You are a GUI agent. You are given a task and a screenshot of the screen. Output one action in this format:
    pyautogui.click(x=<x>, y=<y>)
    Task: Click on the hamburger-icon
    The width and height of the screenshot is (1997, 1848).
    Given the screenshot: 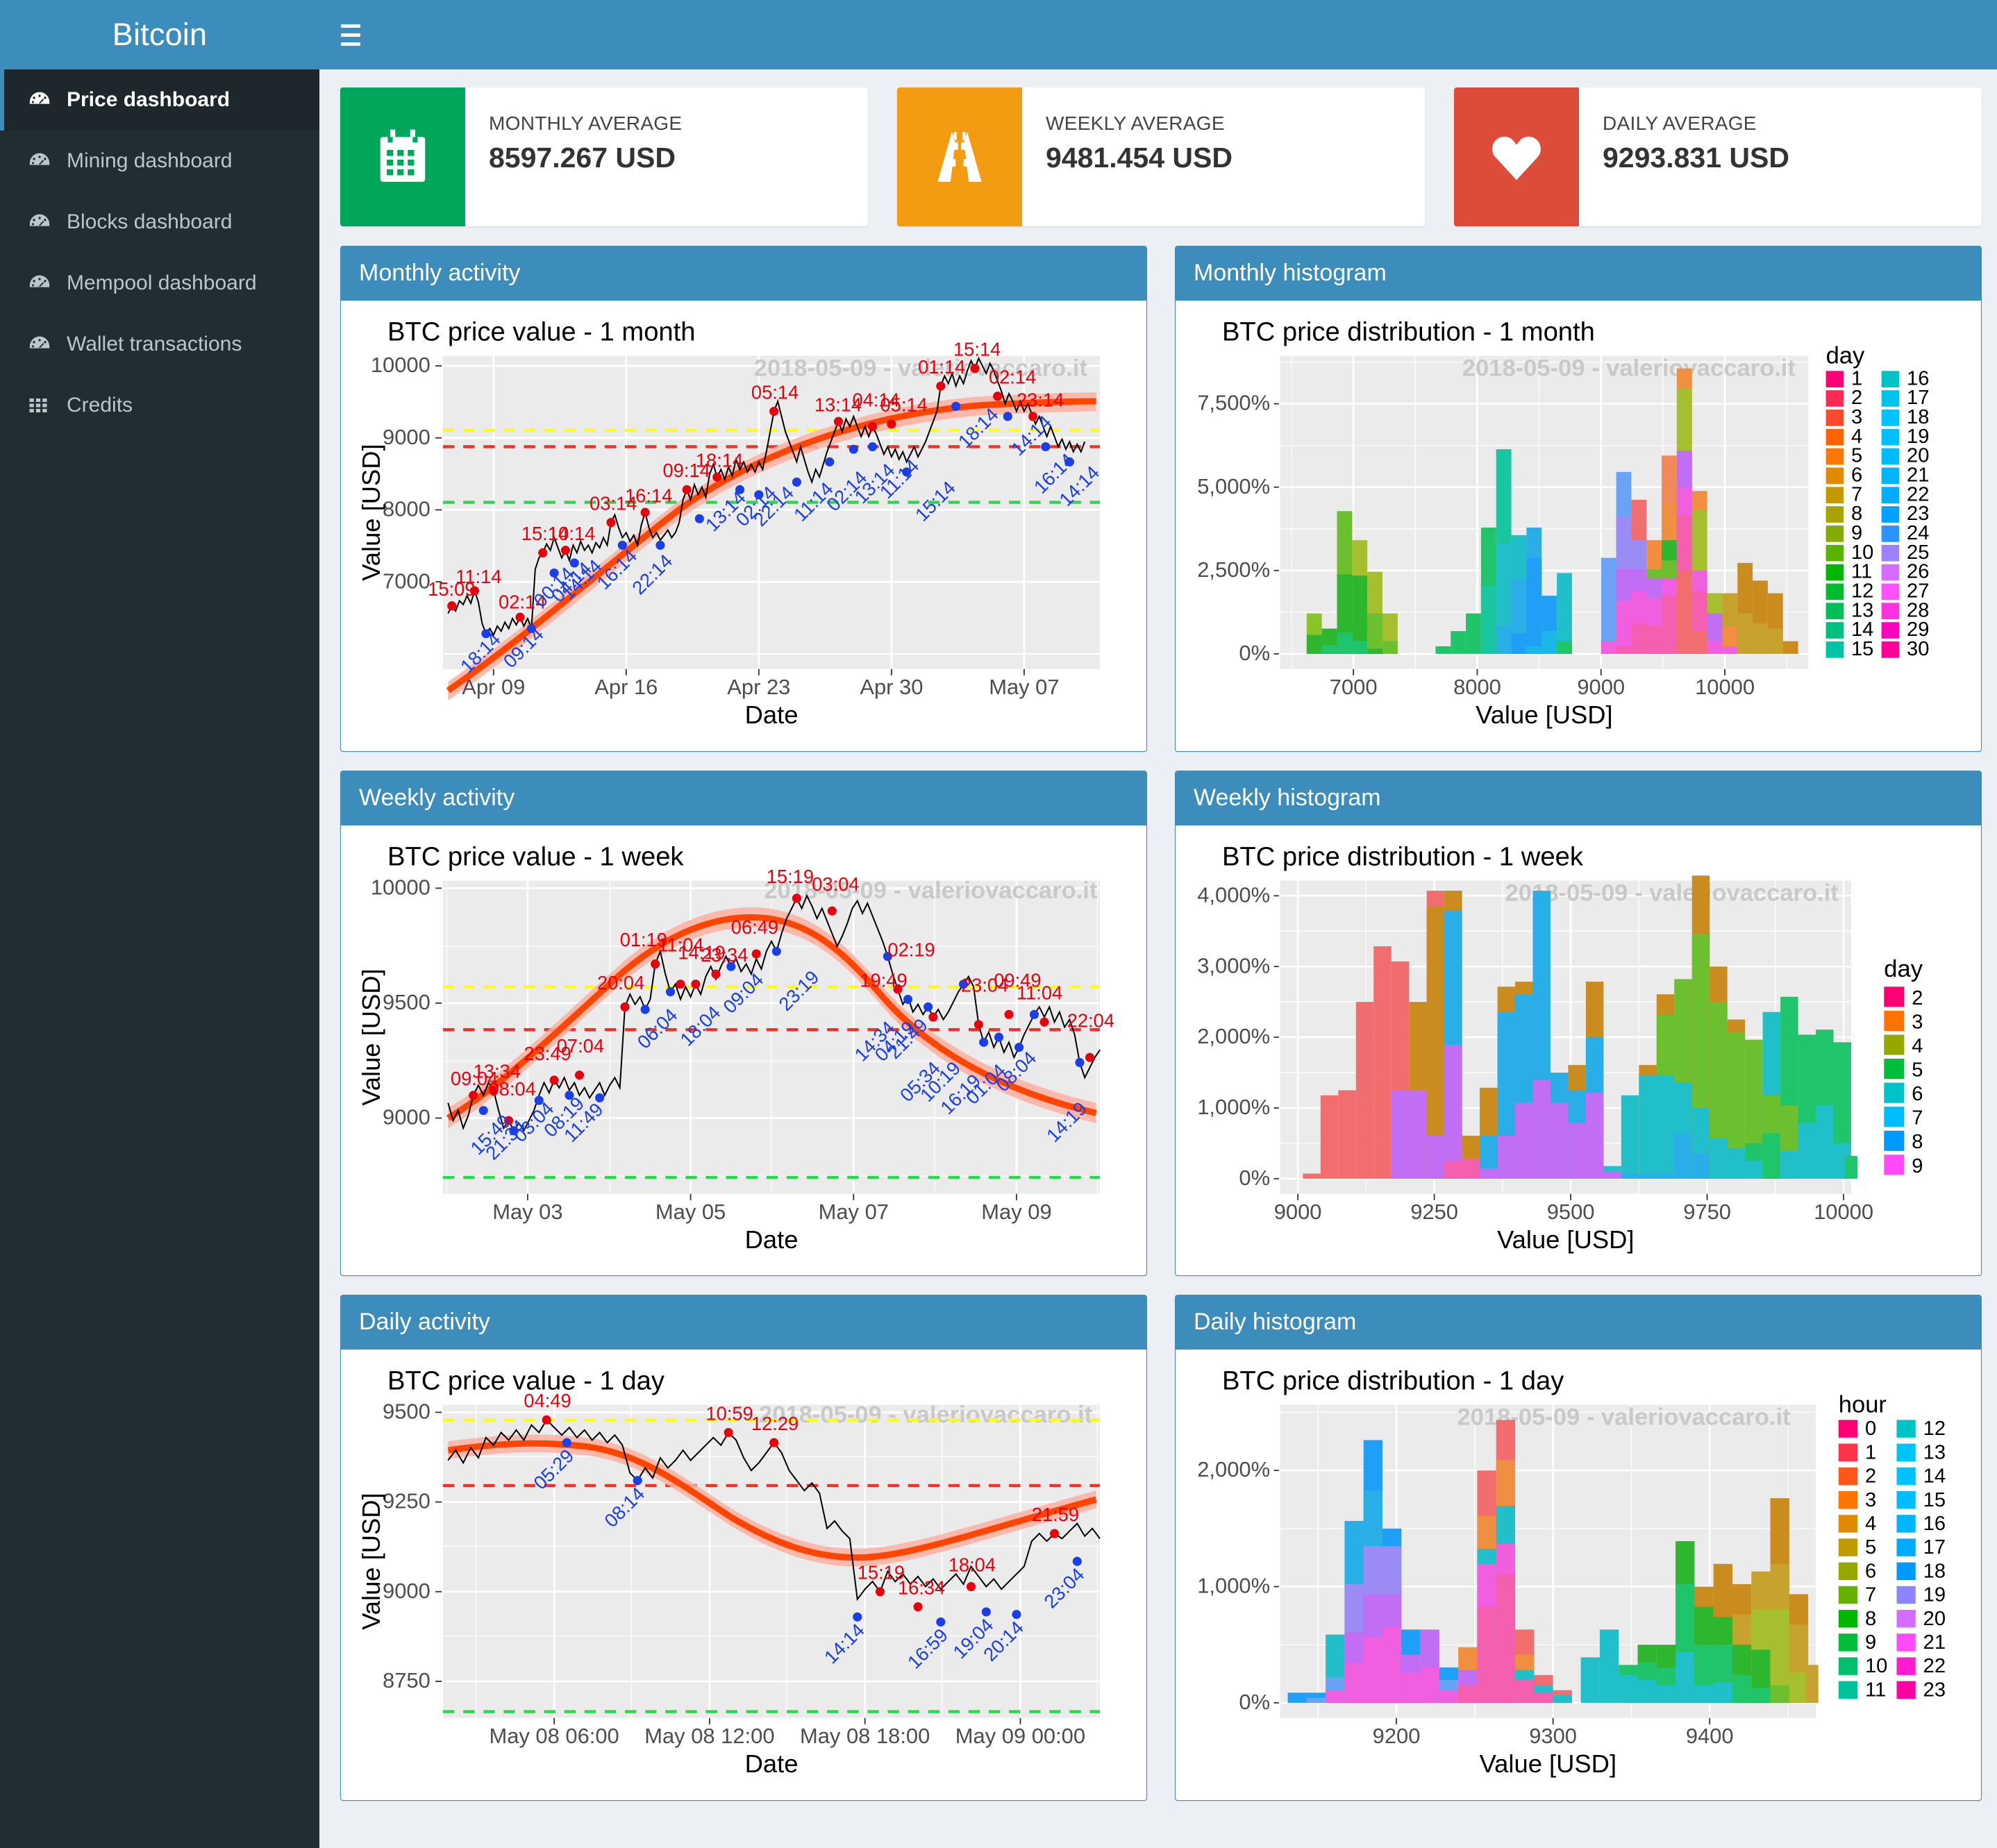 What is the action you would take?
    pyautogui.click(x=351, y=34)
    